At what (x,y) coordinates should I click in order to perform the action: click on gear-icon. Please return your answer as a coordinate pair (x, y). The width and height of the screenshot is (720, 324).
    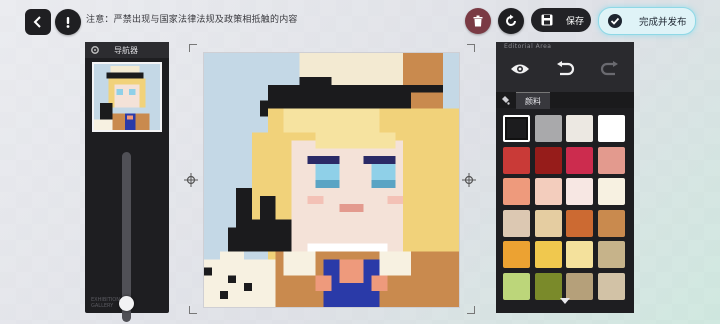
    Looking at the image, I should click on (95, 50).